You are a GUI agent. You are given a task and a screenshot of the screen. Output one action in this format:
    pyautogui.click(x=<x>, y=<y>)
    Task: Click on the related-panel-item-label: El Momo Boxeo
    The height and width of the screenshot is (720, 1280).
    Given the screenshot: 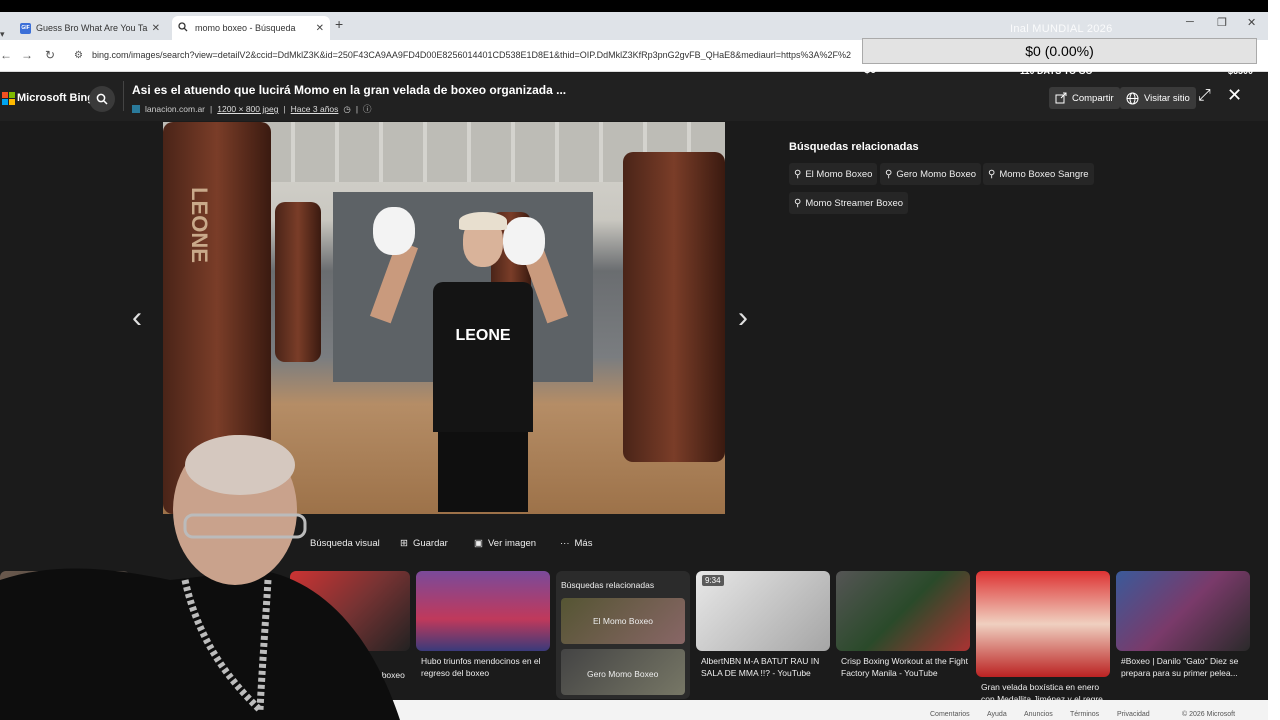 What is the action you would take?
    pyautogui.click(x=623, y=621)
    